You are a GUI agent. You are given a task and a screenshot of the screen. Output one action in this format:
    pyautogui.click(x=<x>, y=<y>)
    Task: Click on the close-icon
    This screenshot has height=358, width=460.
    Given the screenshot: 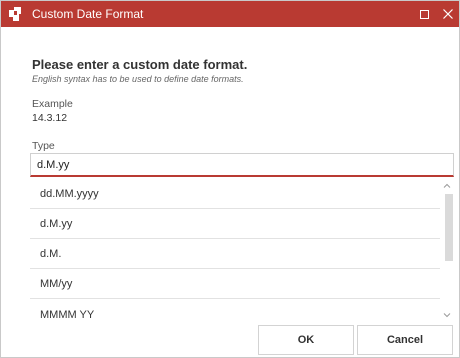 What is the action you would take?
    pyautogui.click(x=448, y=14)
    